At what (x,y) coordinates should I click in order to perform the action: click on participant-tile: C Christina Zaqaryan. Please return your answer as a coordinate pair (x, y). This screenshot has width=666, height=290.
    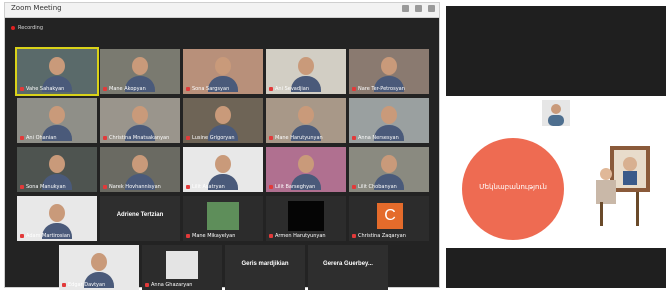
    Looking at the image, I should click on (389, 218).